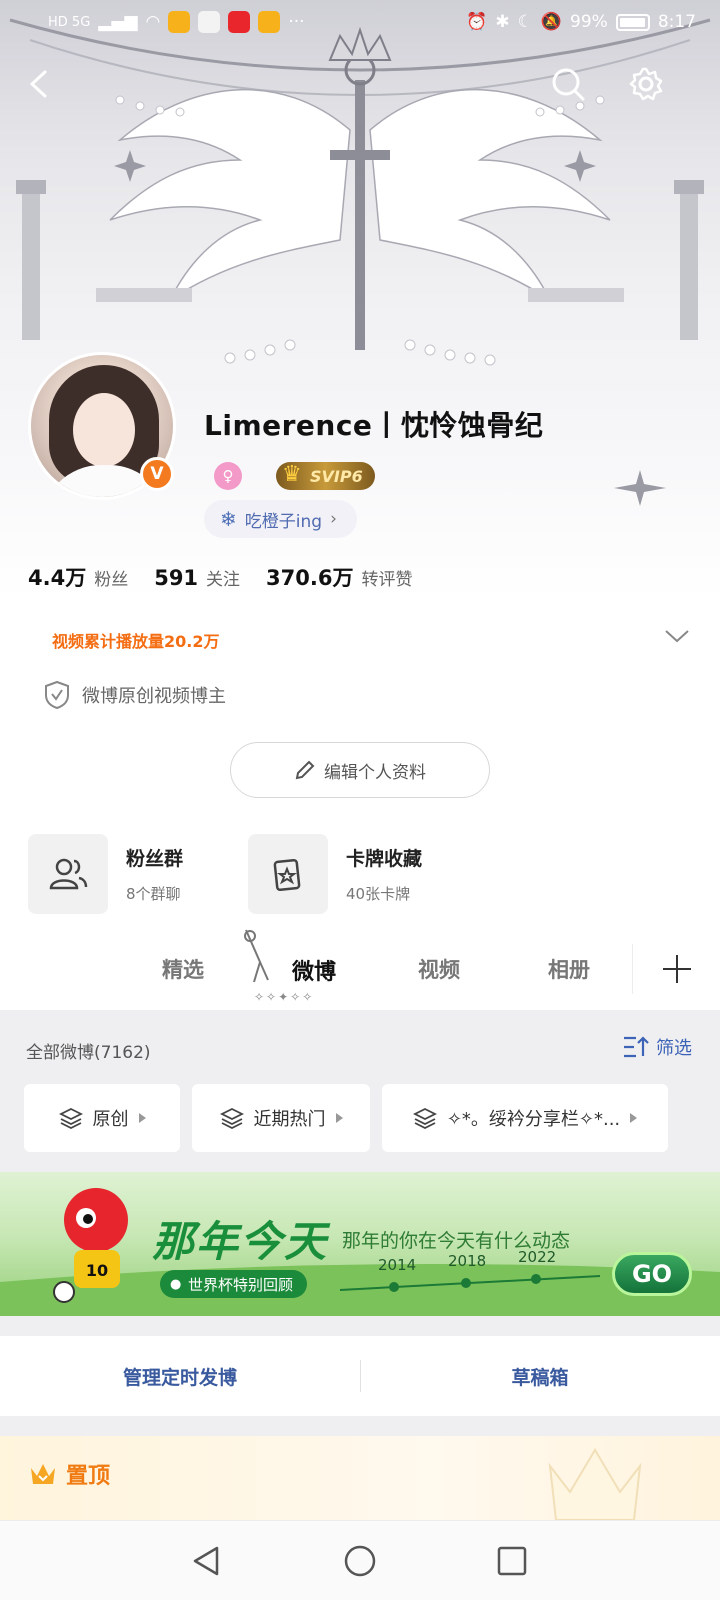 This screenshot has width=720, height=1600. What do you see at coordinates (477, 22) in the screenshot?
I see `alarm-icon: ⏰` at bounding box center [477, 22].